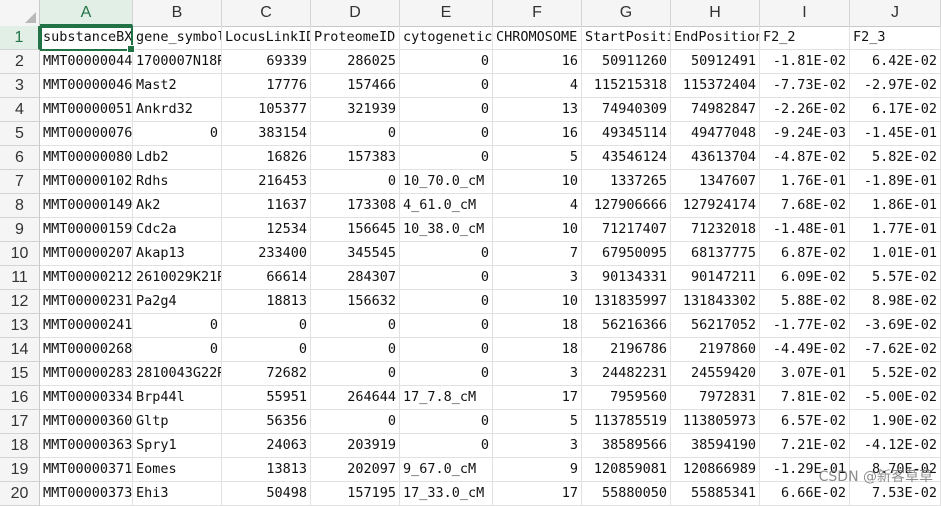  Describe the element at coordinates (86, 158) in the screenshot. I see `cell-a6: MMT00000080` at that location.